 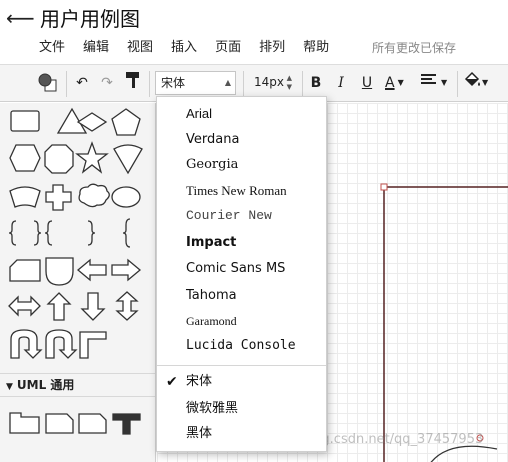 I want to click on pentagon-shape, so click(x=126, y=122).